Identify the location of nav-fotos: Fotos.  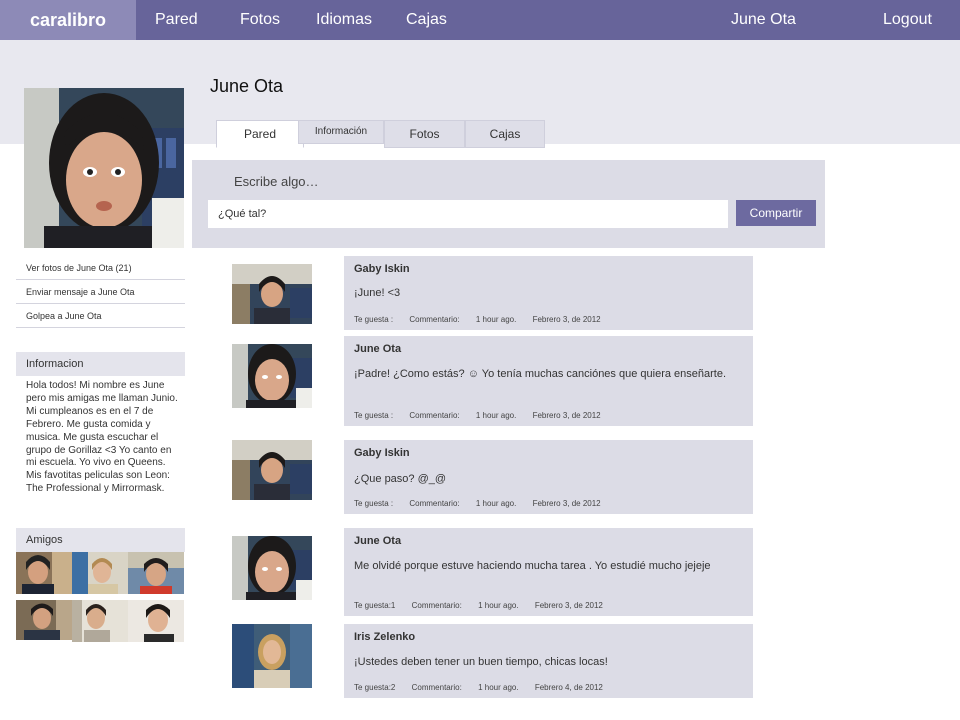
(260, 20).